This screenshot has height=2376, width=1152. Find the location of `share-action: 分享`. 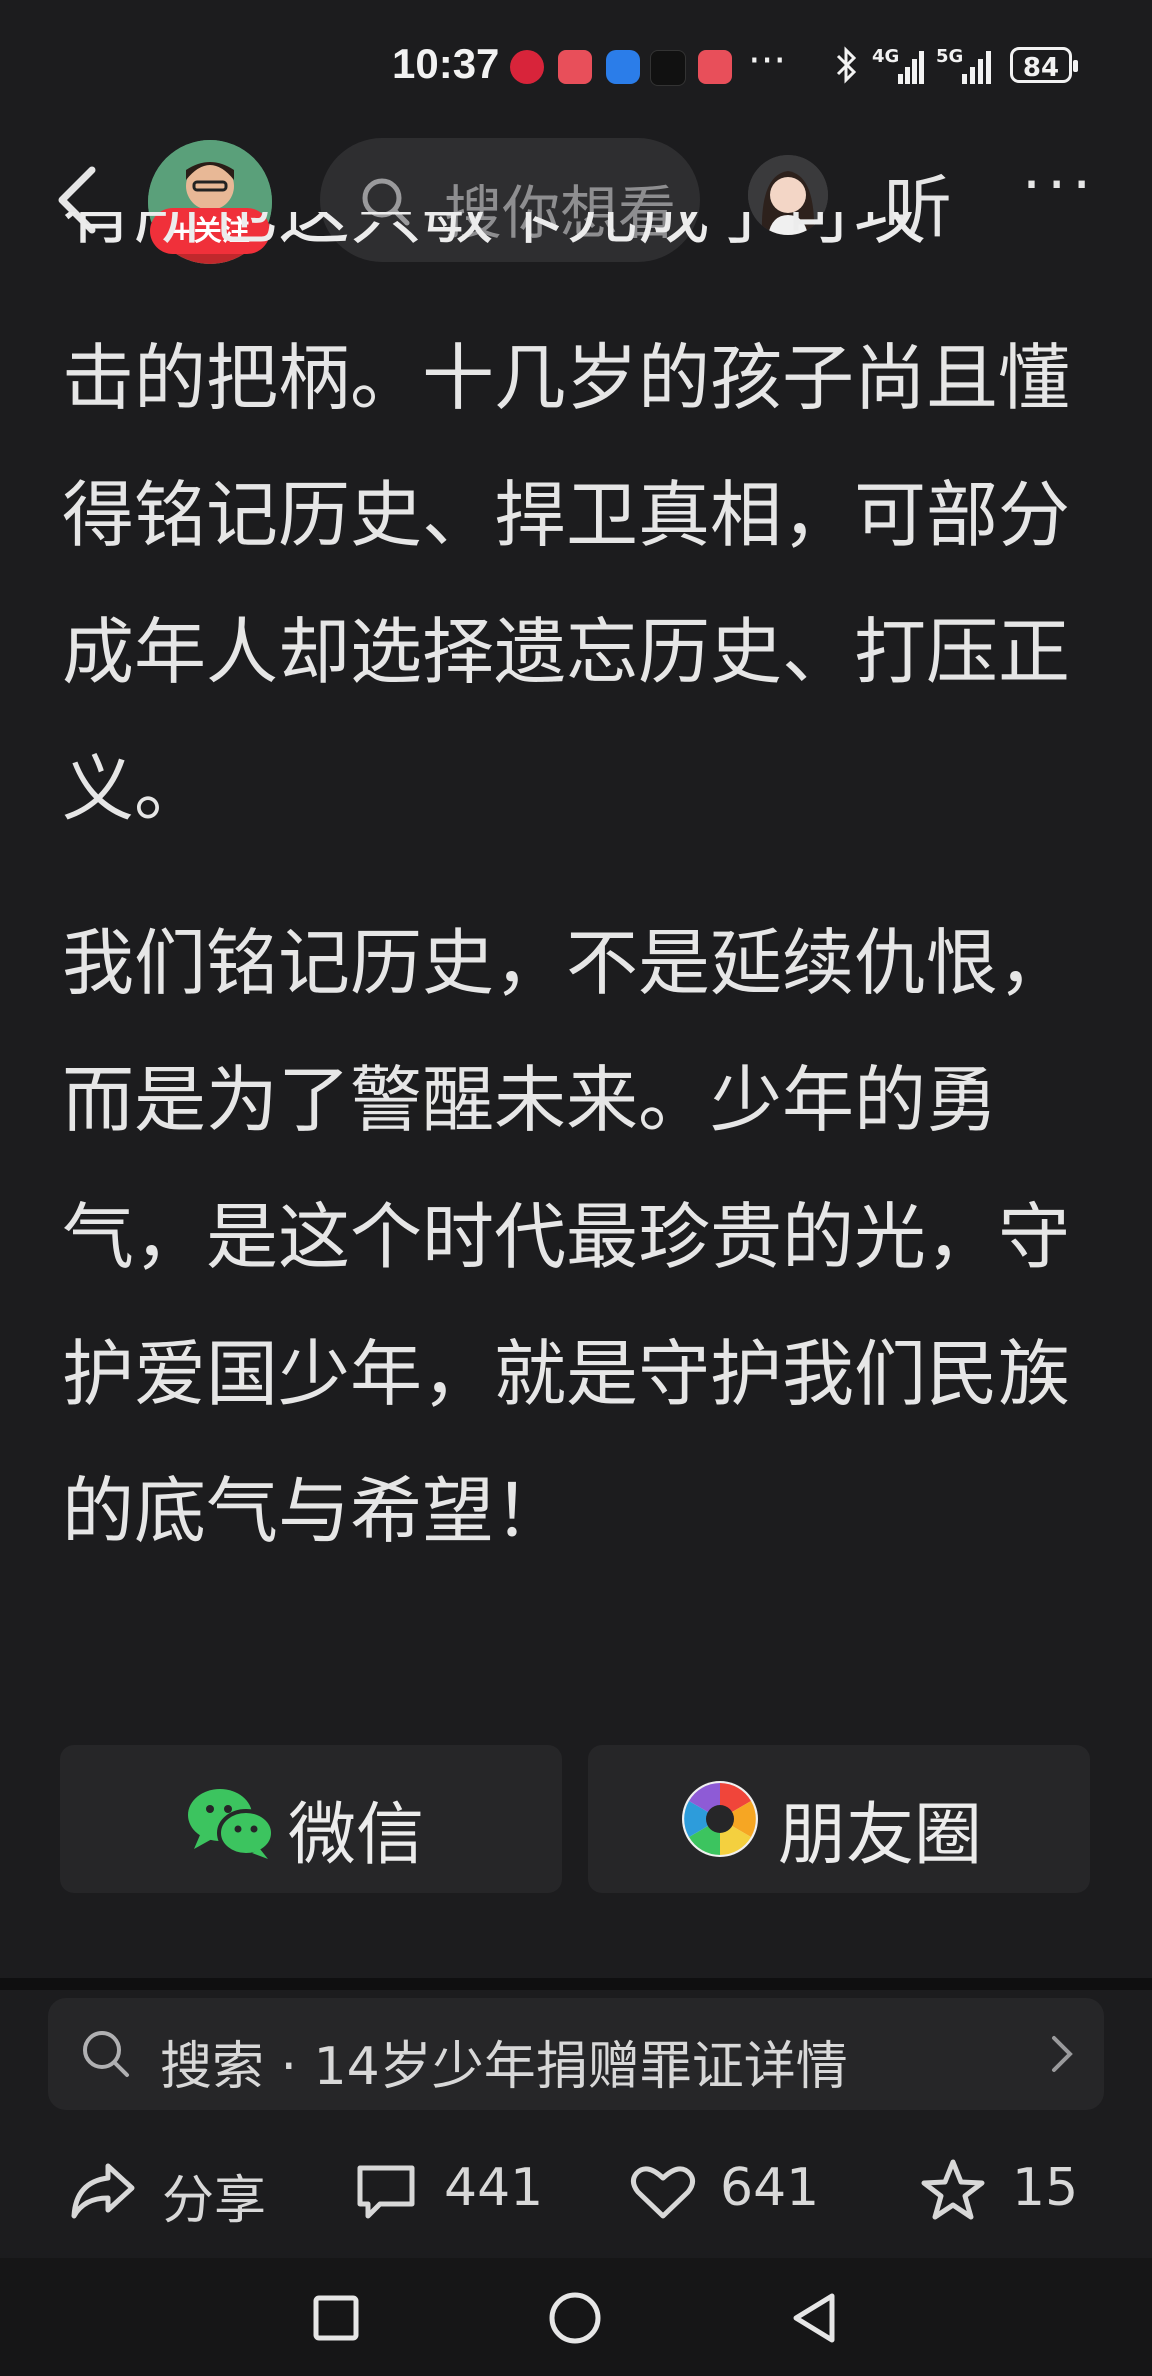

share-action: 分享 is located at coordinates (170, 2190).